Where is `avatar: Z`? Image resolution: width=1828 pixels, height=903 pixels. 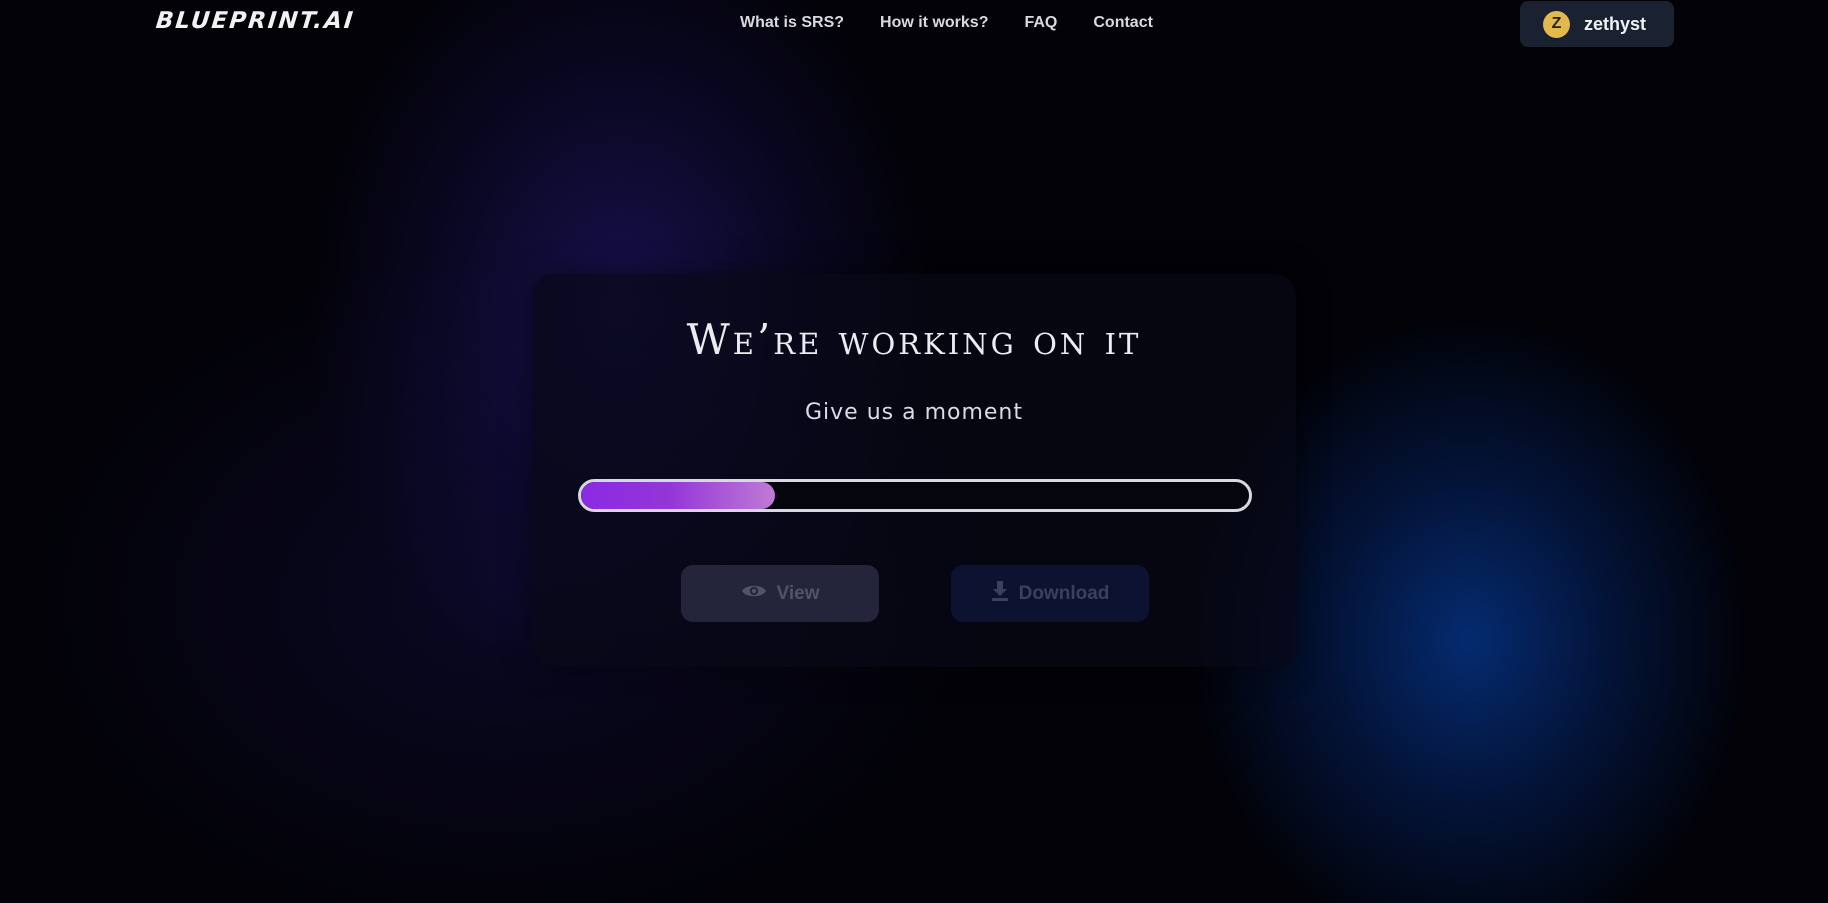 avatar: Z is located at coordinates (1556, 24).